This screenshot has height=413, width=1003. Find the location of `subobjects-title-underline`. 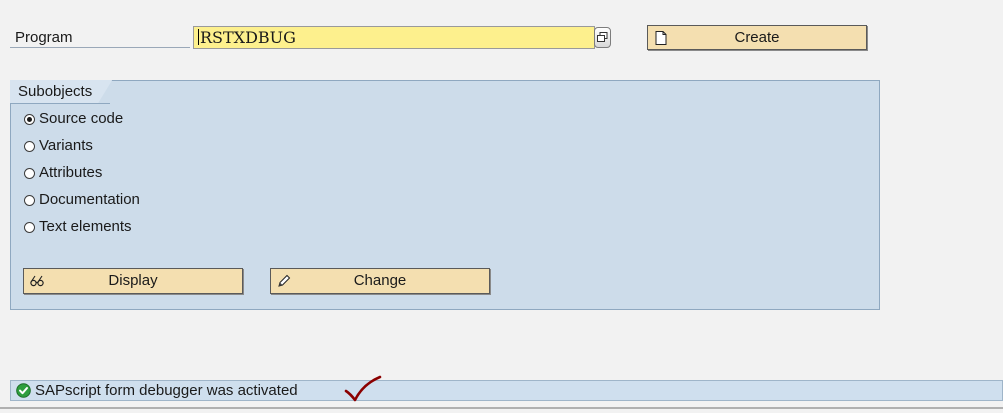

subobjects-title-underline is located at coordinates (60, 103).